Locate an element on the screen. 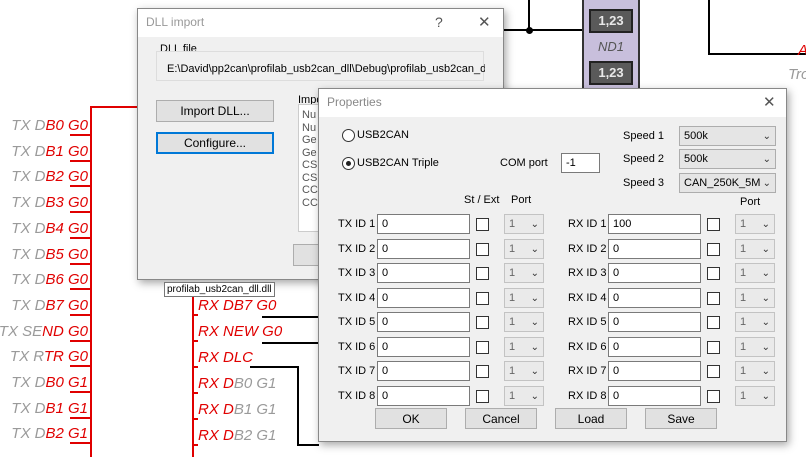 Image resolution: width=806 pixels, height=457 pixels. cancel-button: Cancel is located at coordinates (501, 418).